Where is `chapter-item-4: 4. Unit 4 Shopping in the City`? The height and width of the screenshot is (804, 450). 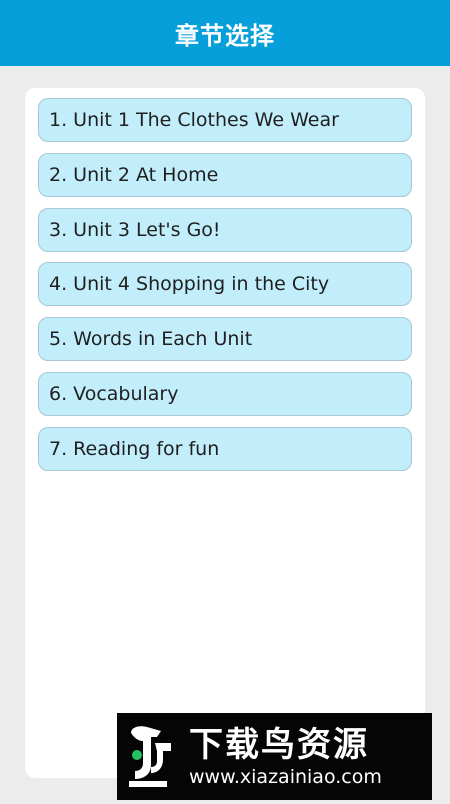
chapter-item-4: 4. Unit 4 Shopping in the City is located at coordinates (225, 284).